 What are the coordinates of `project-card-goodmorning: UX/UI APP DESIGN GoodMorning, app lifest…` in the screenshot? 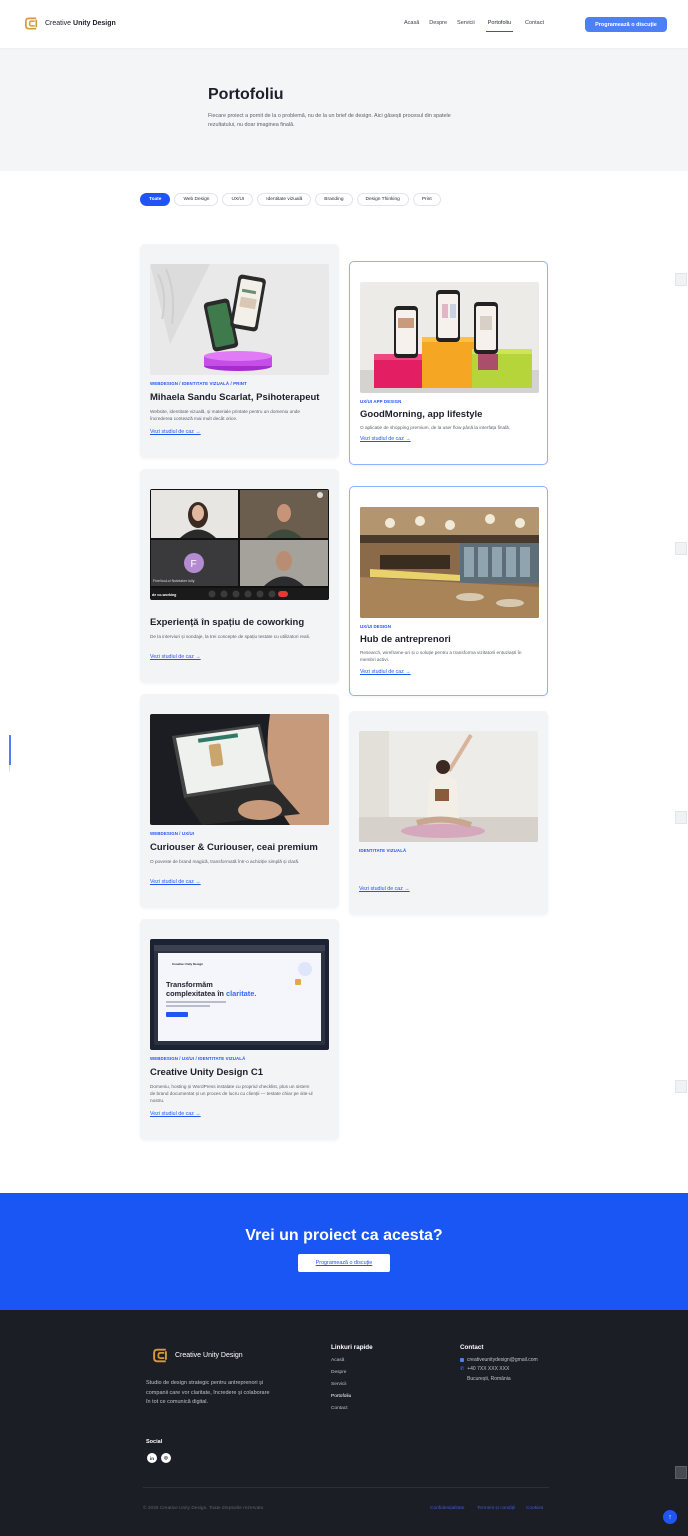 It's located at (448, 363).